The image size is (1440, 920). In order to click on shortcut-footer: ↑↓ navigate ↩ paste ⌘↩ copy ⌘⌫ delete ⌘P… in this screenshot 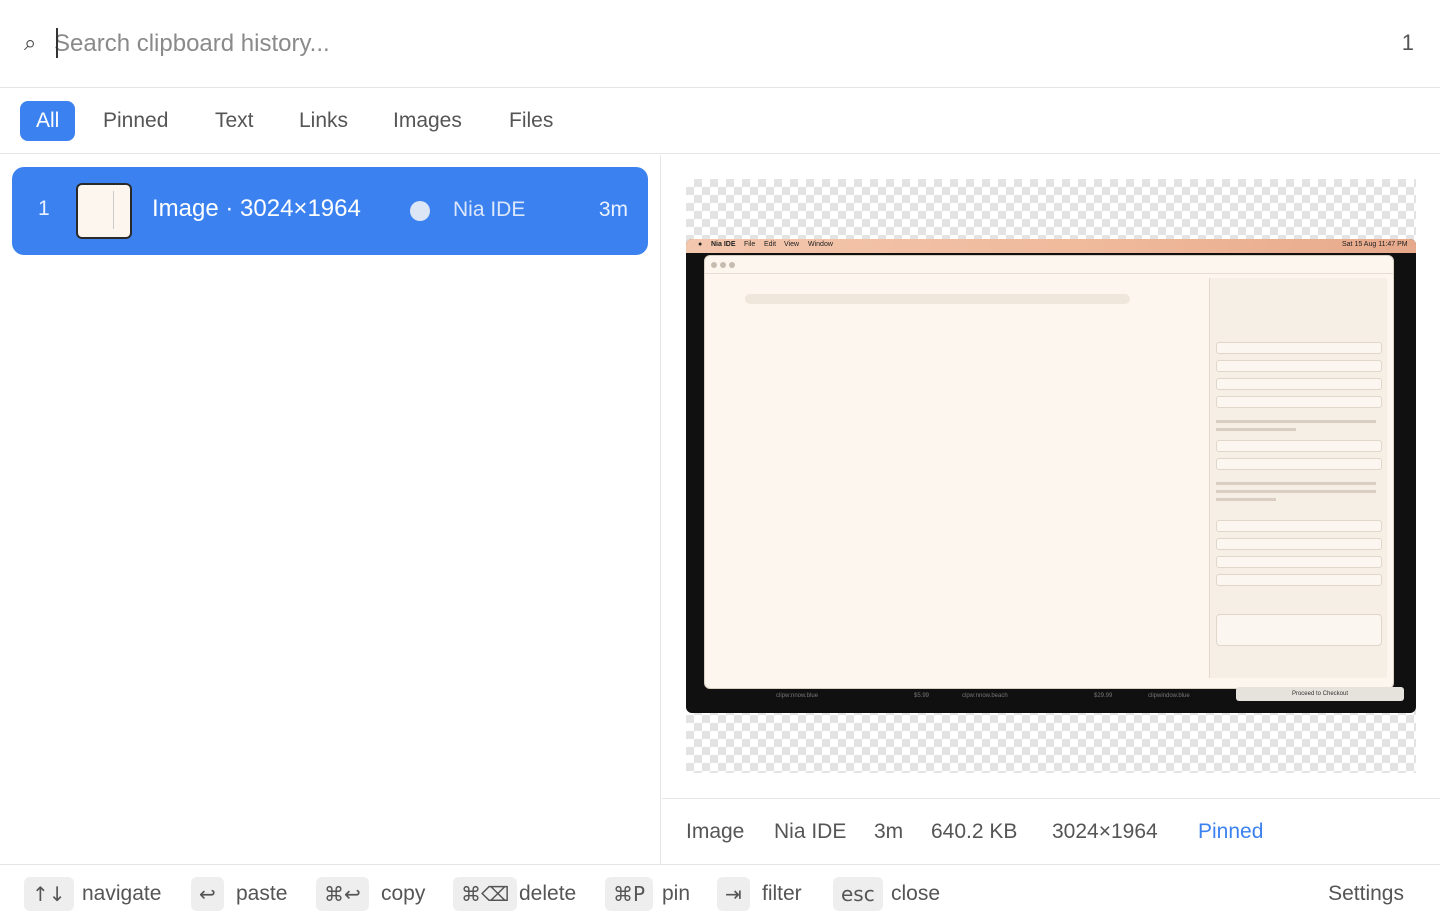, I will do `click(720, 892)`.